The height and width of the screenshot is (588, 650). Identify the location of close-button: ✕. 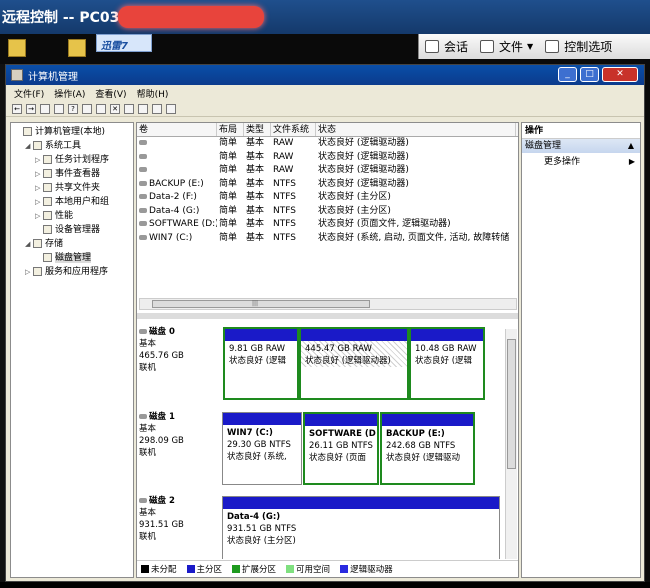
(620, 74).